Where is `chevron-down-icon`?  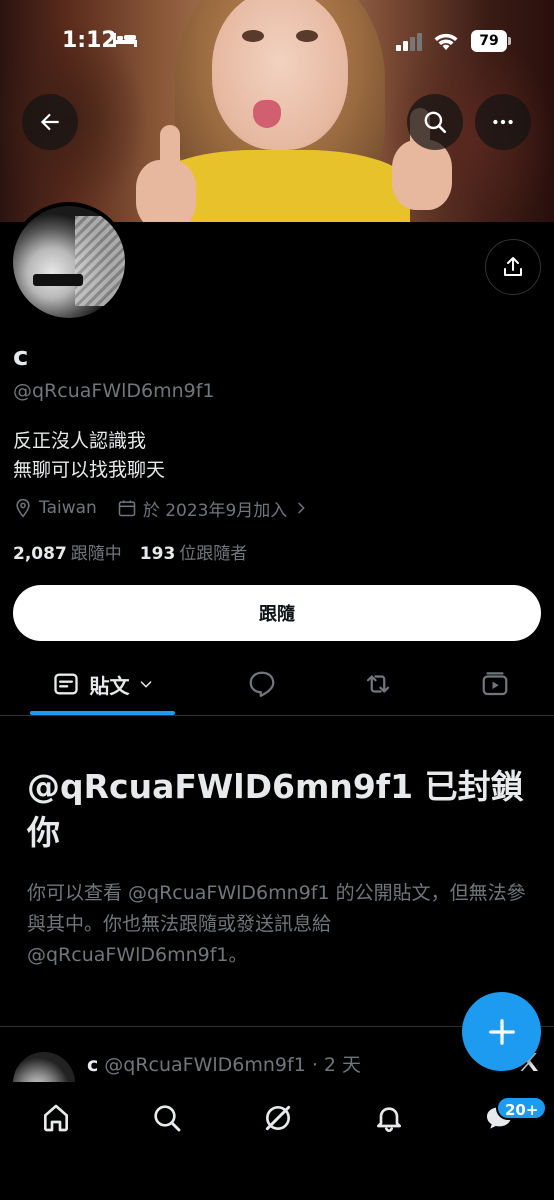
chevron-down-icon is located at coordinates (145, 684).